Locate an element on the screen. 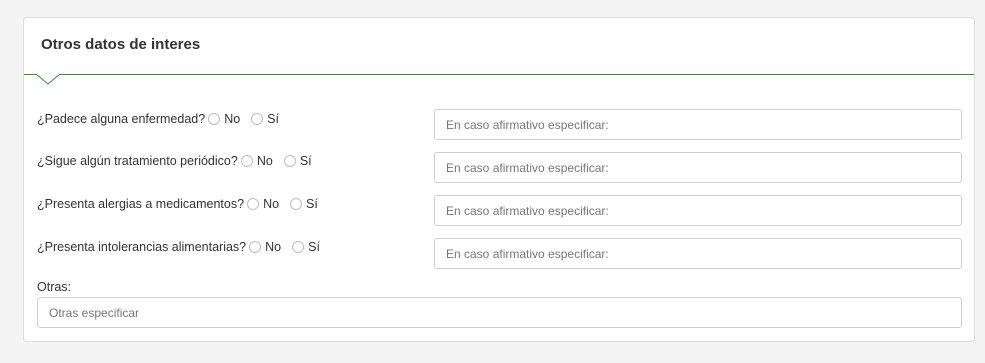  specify-input-intolerancias is located at coordinates (698, 253).